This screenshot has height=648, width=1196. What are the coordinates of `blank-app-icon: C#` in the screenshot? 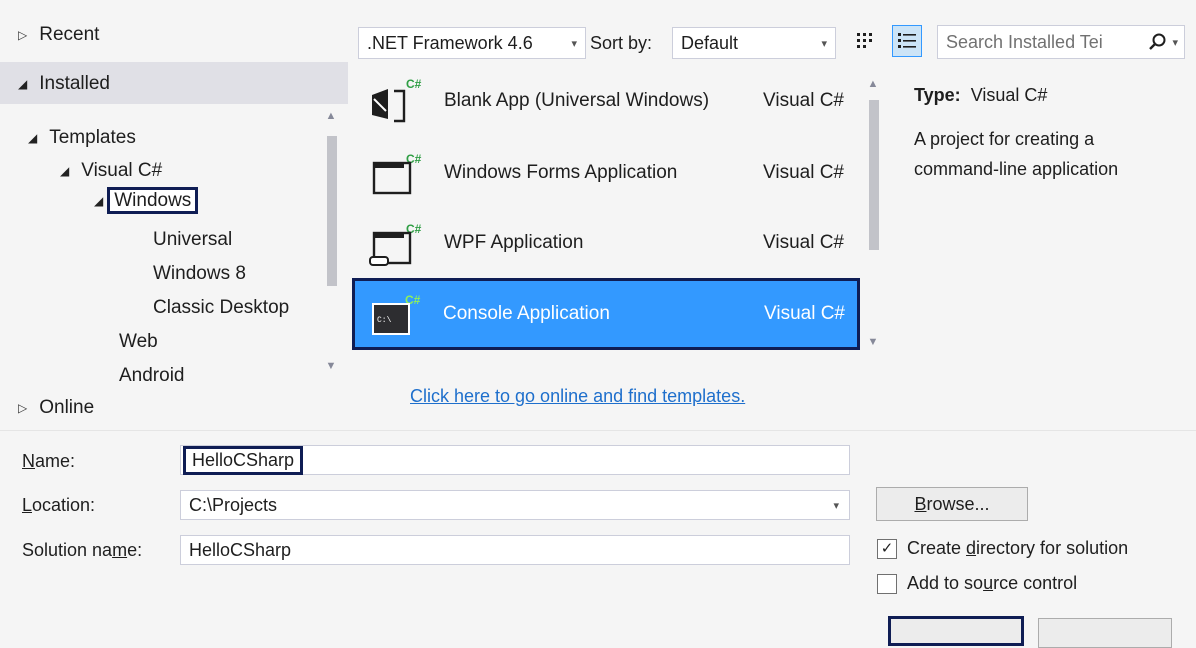 It's located at (394, 101).